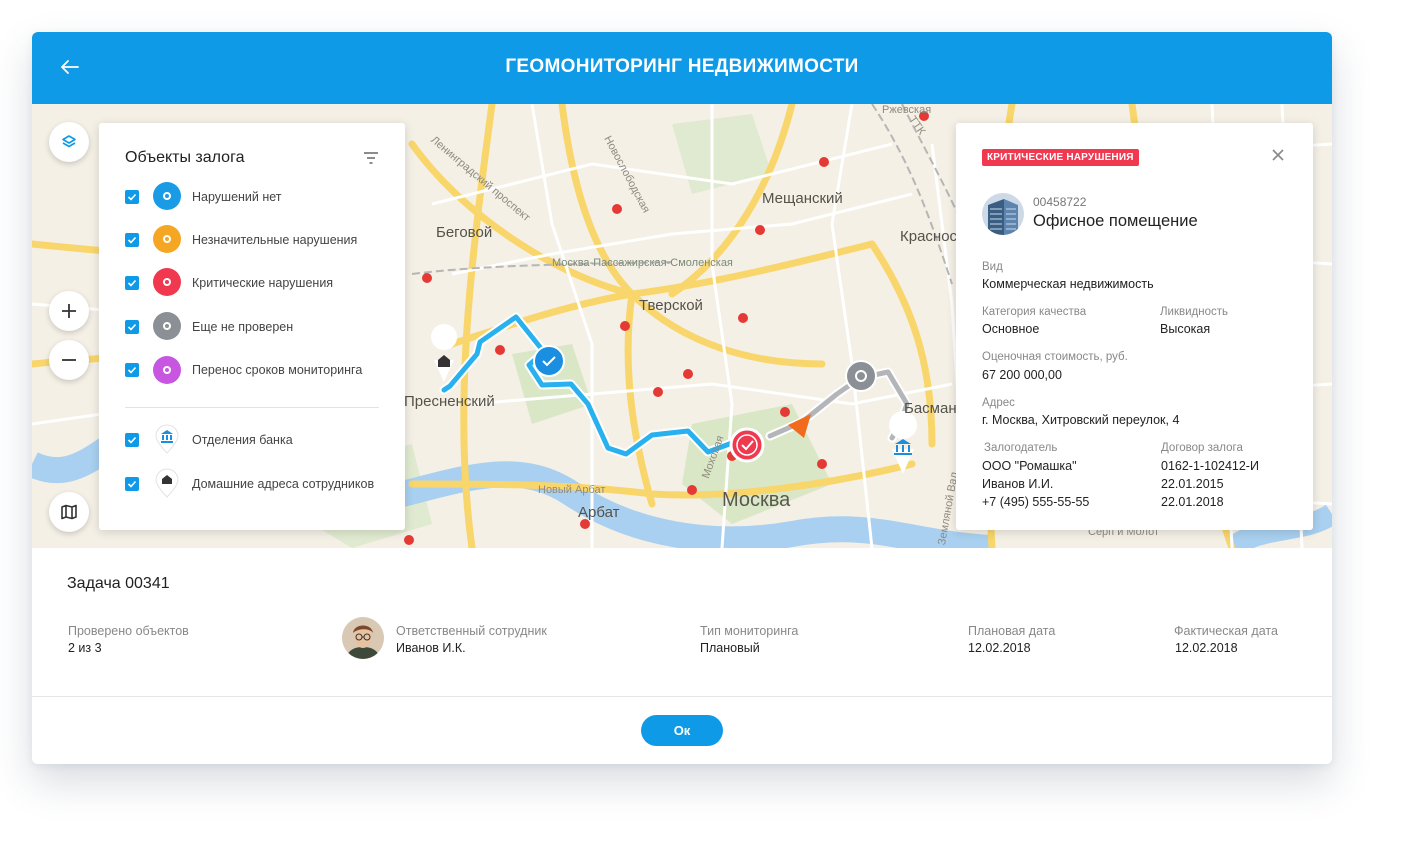 This screenshot has width=1428, height=860. What do you see at coordinates (998, 403) in the screenshot?
I see `field-label: Адрес` at bounding box center [998, 403].